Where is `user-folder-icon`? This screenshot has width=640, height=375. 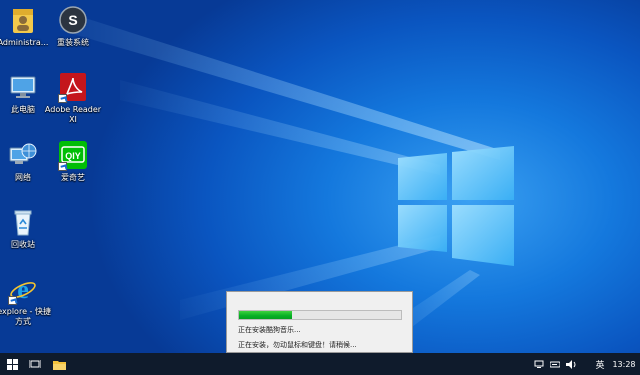 user-folder-icon is located at coordinates (23, 20).